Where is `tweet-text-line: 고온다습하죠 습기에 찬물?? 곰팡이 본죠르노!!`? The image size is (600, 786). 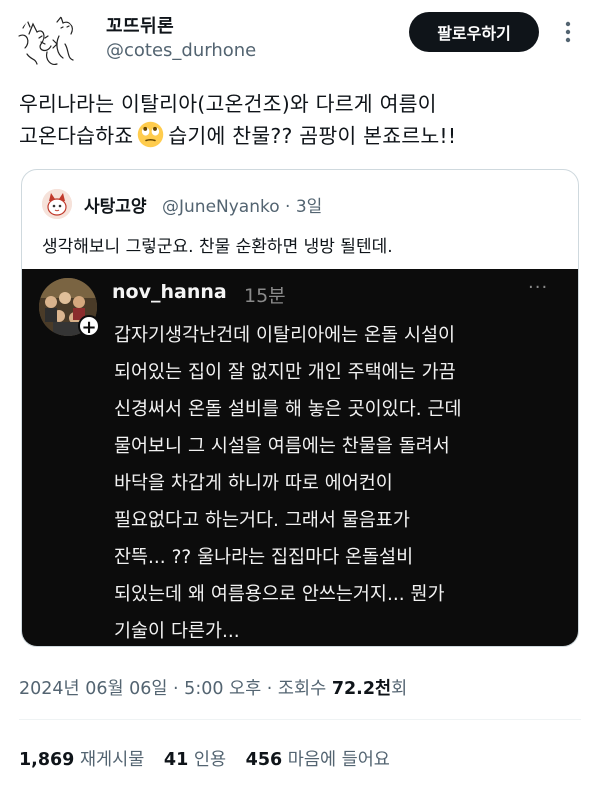
tweet-text-line: 고온다습하죠 습기에 찬물?? 곰팡이 본죠르노!! is located at coordinates (304, 136).